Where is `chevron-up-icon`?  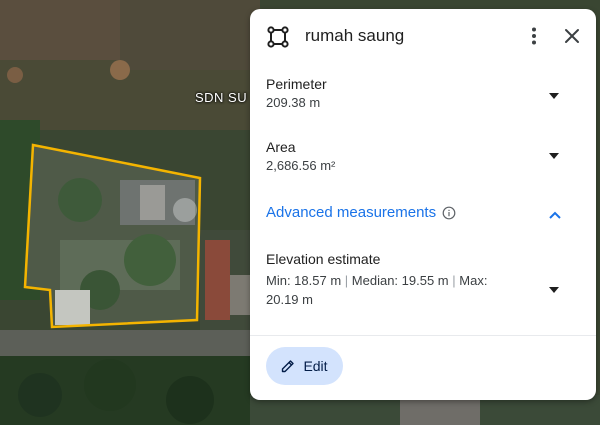 chevron-up-icon is located at coordinates (555, 215).